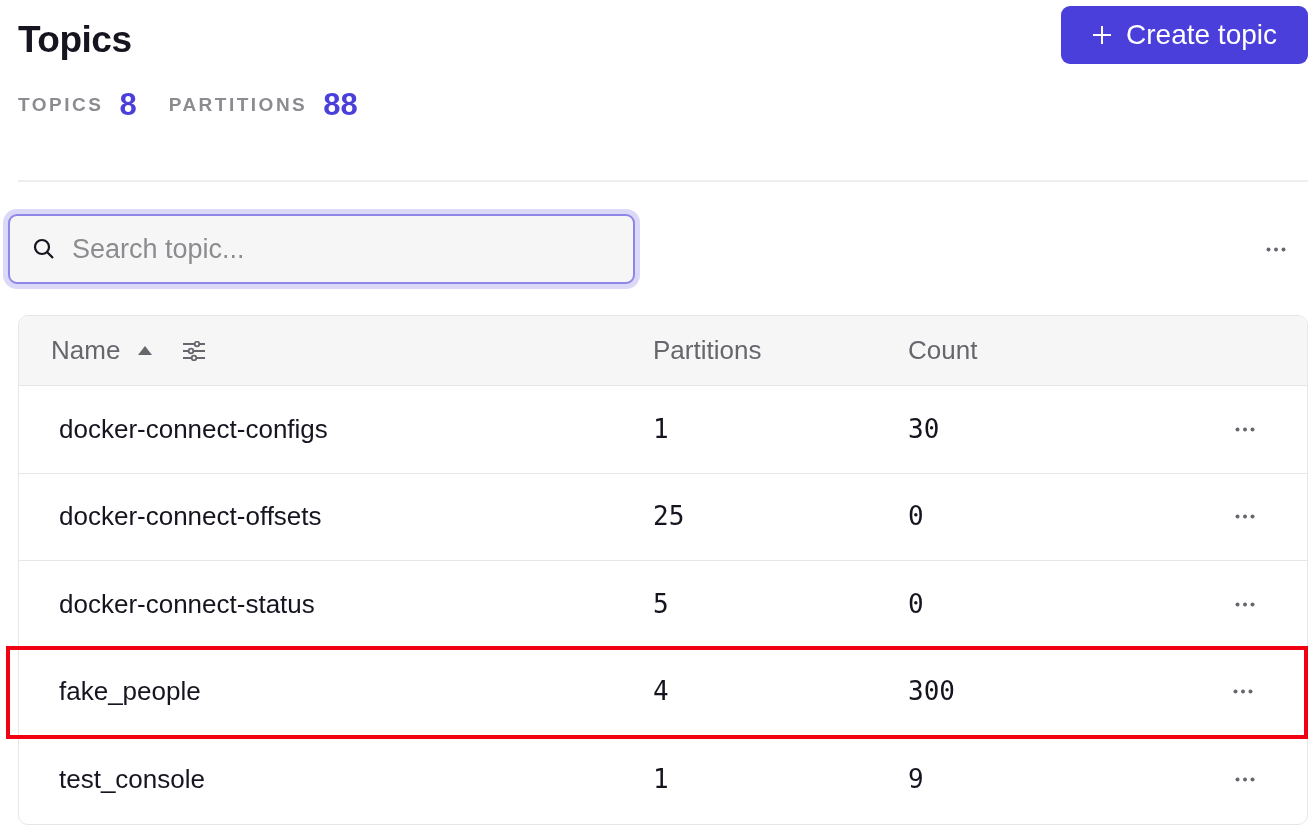 The height and width of the screenshot is (839, 1313). I want to click on create-topic-button: Create topic, so click(1184, 35).